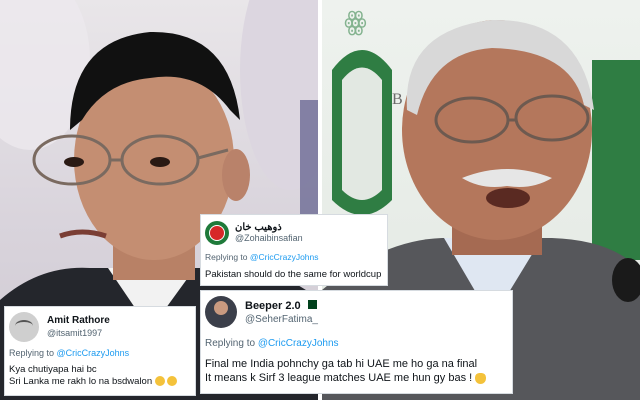  What do you see at coordinates (269, 238) in the screenshot?
I see `author-handle: @Zohaibinsafian` at bounding box center [269, 238].